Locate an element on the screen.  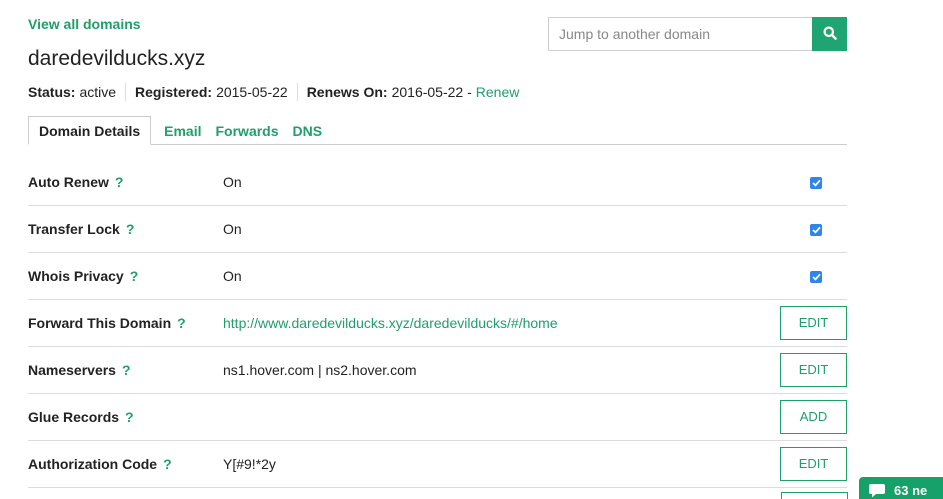
status-label: Status: is located at coordinates (52, 92).